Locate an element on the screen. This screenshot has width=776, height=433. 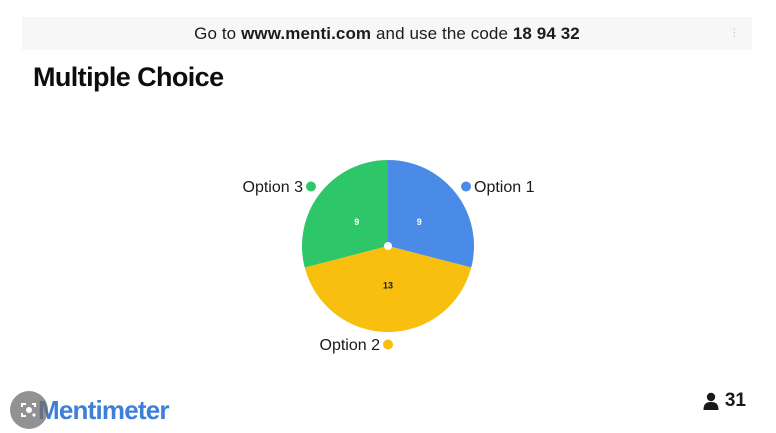
participant-counter: 31 is located at coordinates (724, 401).